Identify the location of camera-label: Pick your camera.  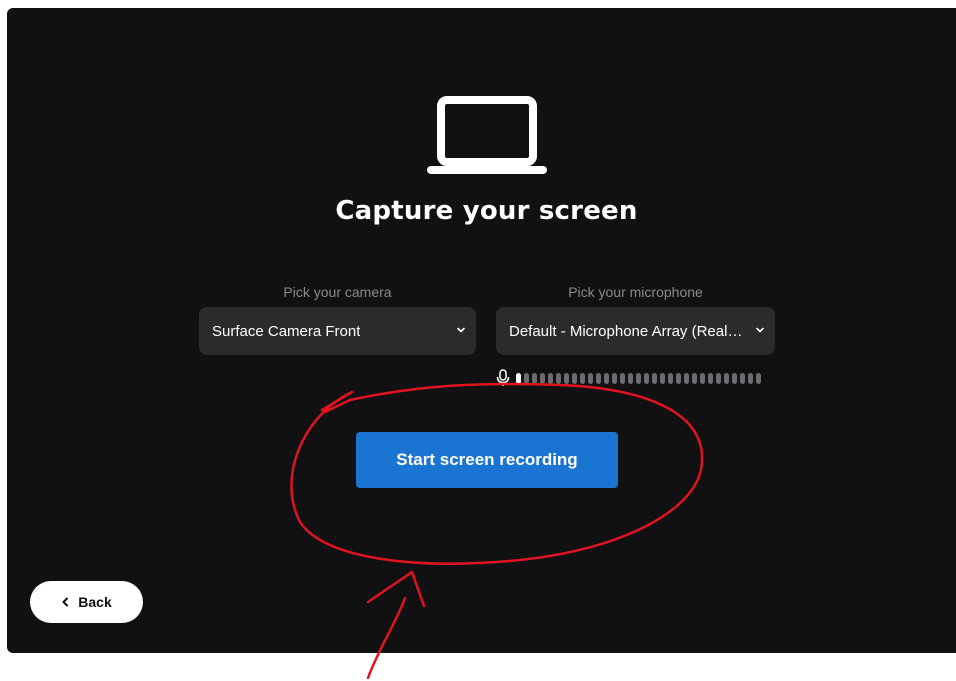
(337, 292).